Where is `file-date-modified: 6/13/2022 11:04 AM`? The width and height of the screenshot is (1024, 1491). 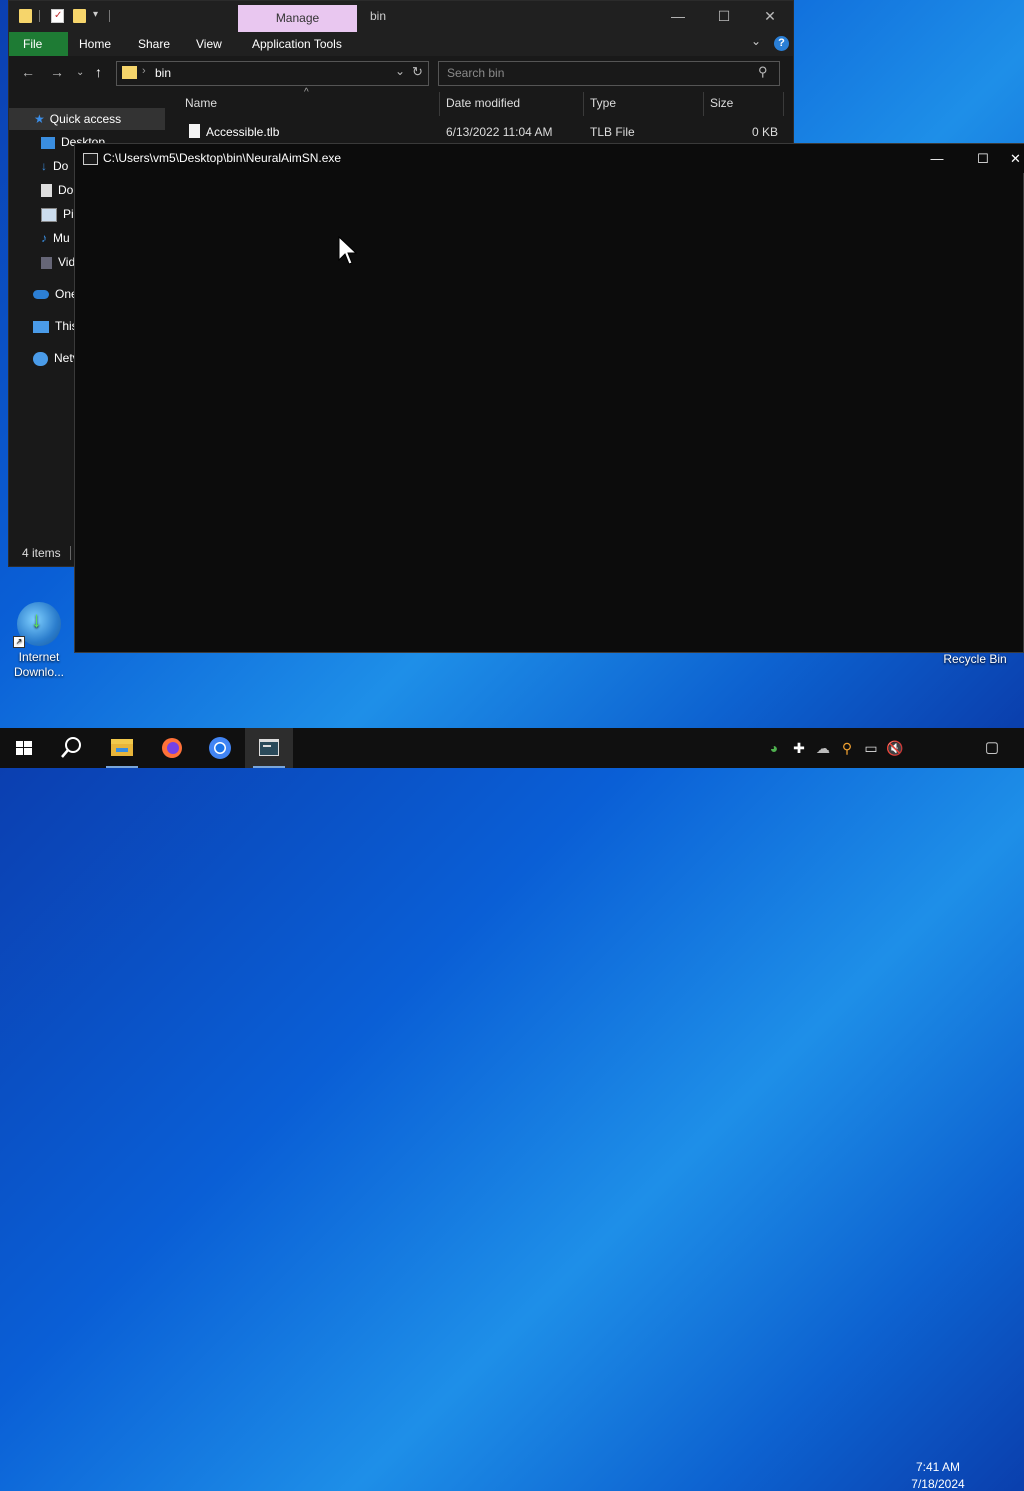
file-date-modified: 6/13/2022 11:04 AM is located at coordinates (499, 132).